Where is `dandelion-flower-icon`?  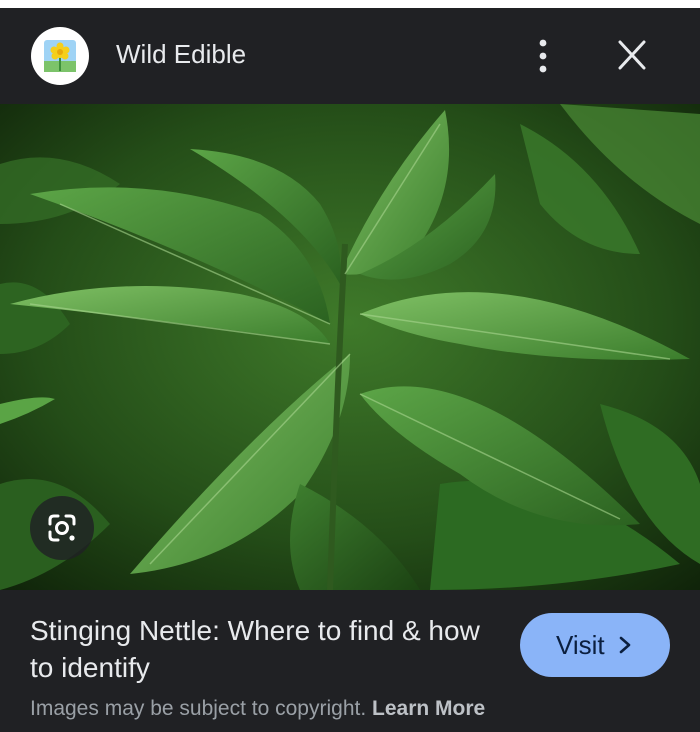
dandelion-flower-icon is located at coordinates (60, 56).